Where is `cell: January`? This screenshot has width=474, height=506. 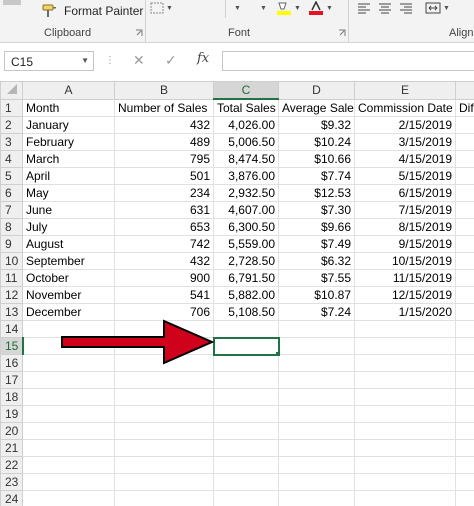 cell: January is located at coordinates (68, 125).